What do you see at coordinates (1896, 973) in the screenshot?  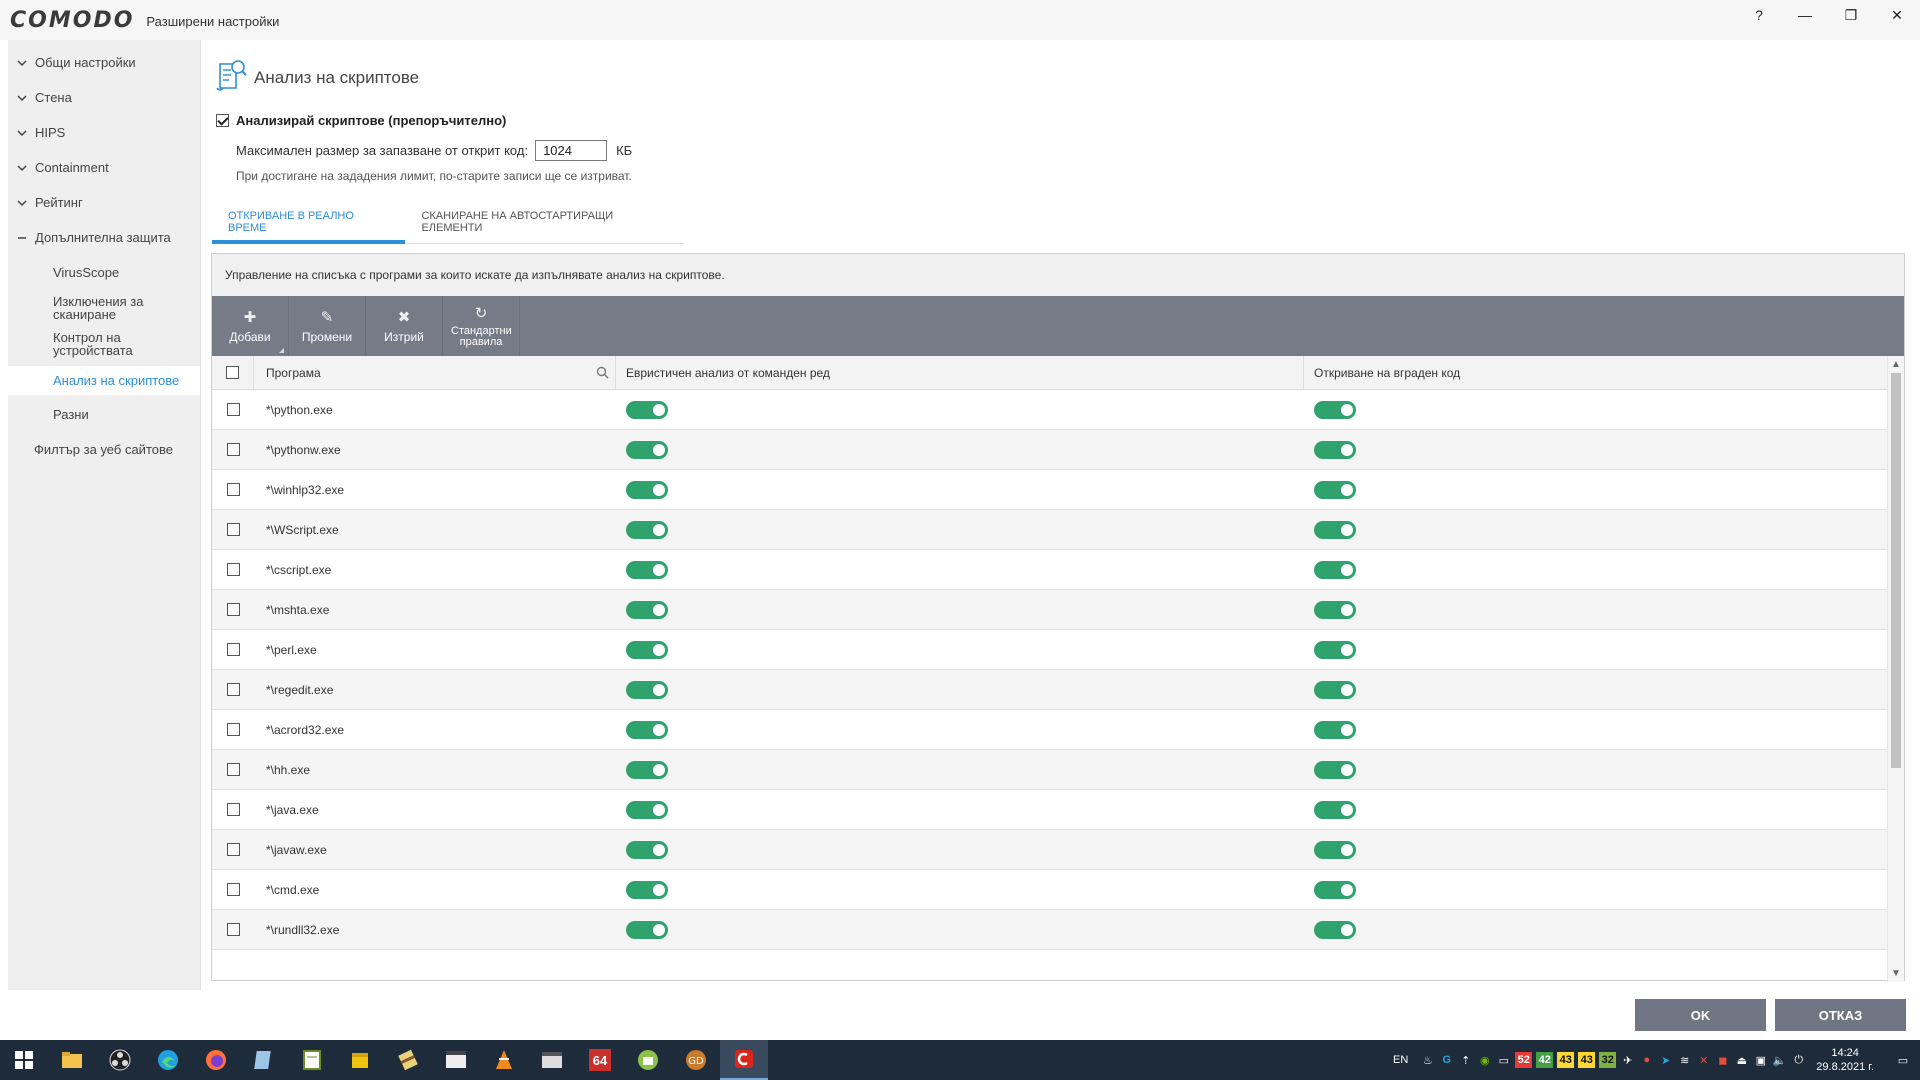 I see `scroll-down-icon: ▼` at bounding box center [1896, 973].